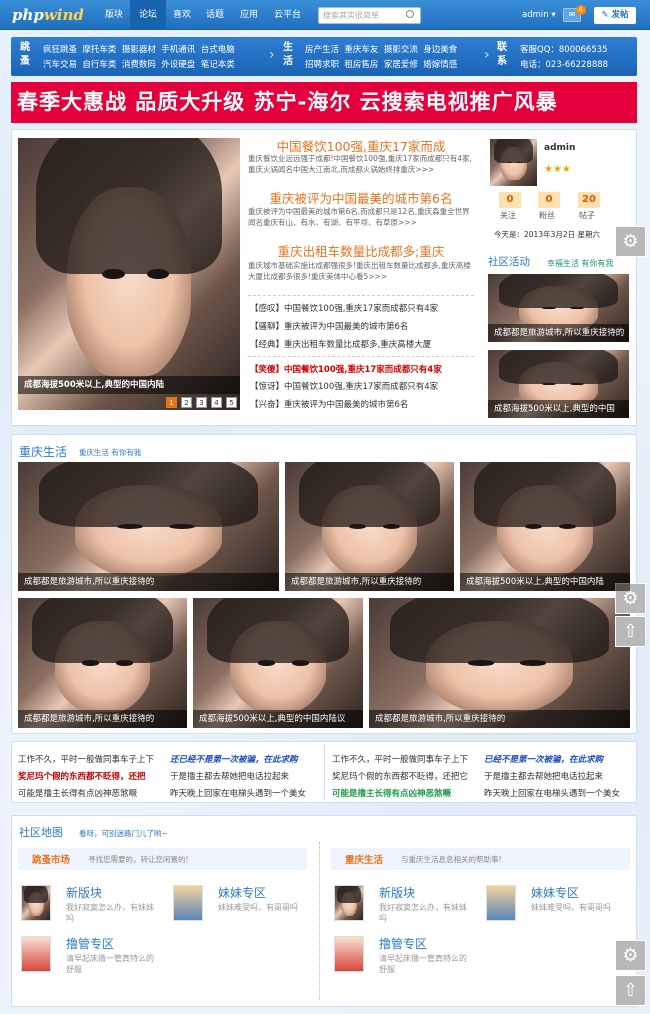  Describe the element at coordinates (287, 15) in the screenshot. I see `nav-item-cloud: 云平台` at that location.